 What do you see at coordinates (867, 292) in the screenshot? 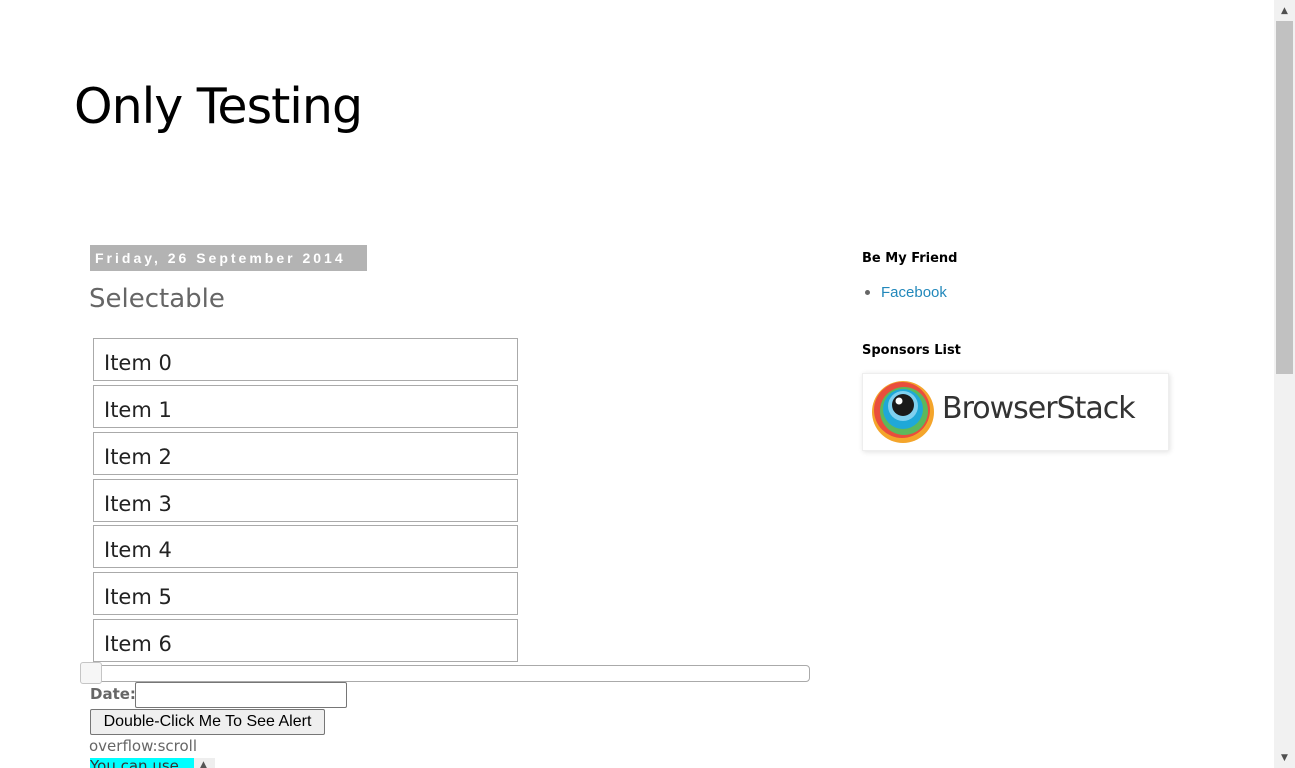
I see `bullet-icon` at bounding box center [867, 292].